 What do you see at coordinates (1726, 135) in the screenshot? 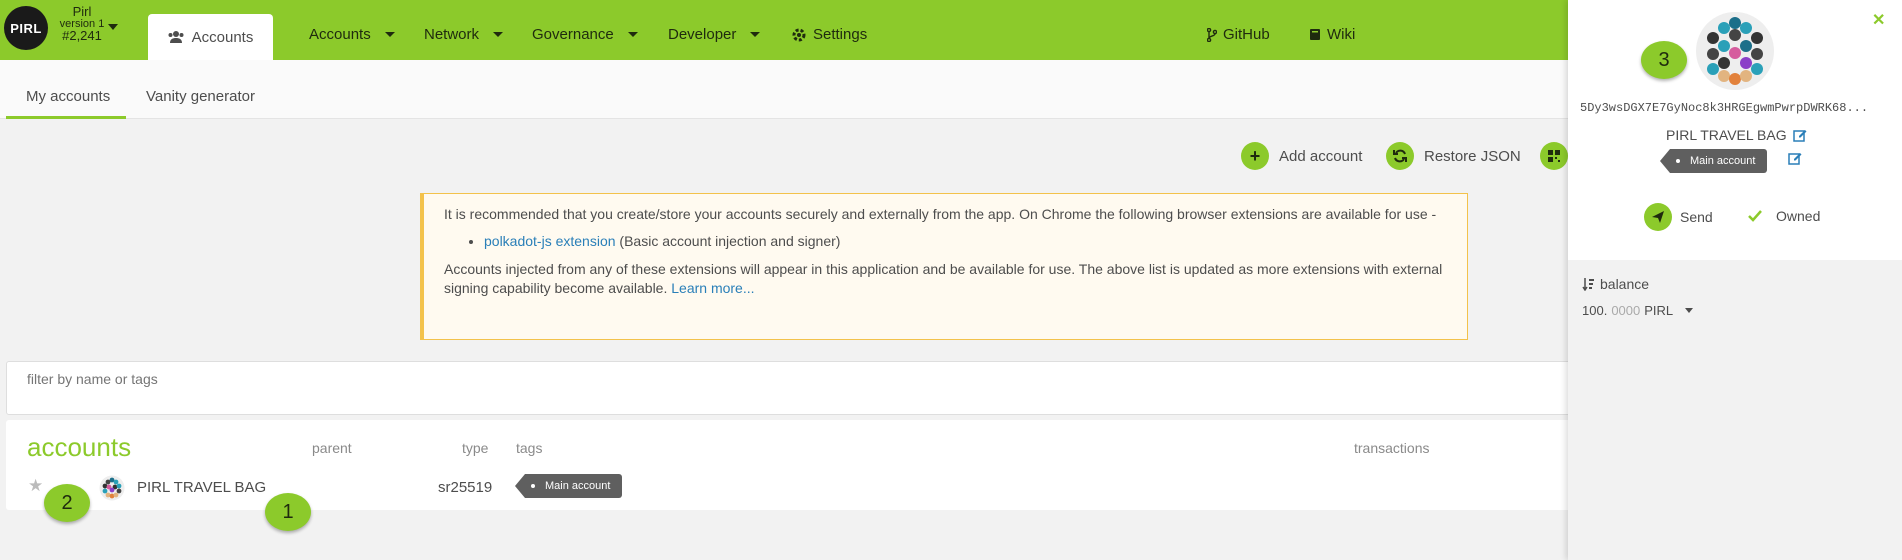
I see `panel-account-name: PIRL TRAVEL BAG` at bounding box center [1726, 135].